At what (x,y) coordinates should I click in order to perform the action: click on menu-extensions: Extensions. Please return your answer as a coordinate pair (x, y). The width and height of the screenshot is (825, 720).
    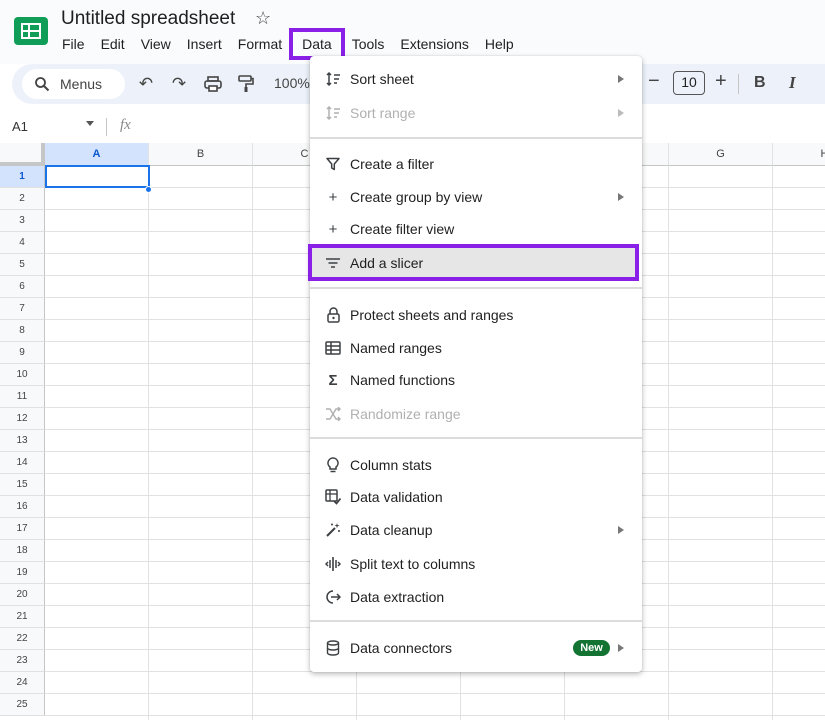
    Looking at the image, I should click on (434, 44).